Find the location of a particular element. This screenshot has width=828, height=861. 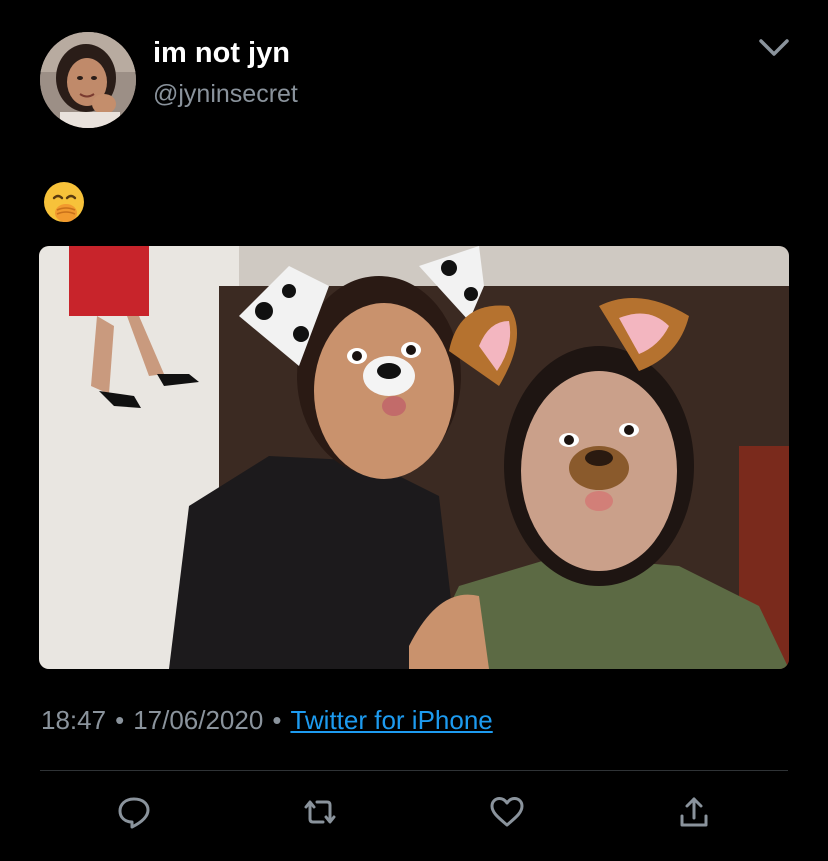

like-button is located at coordinates (507, 814).